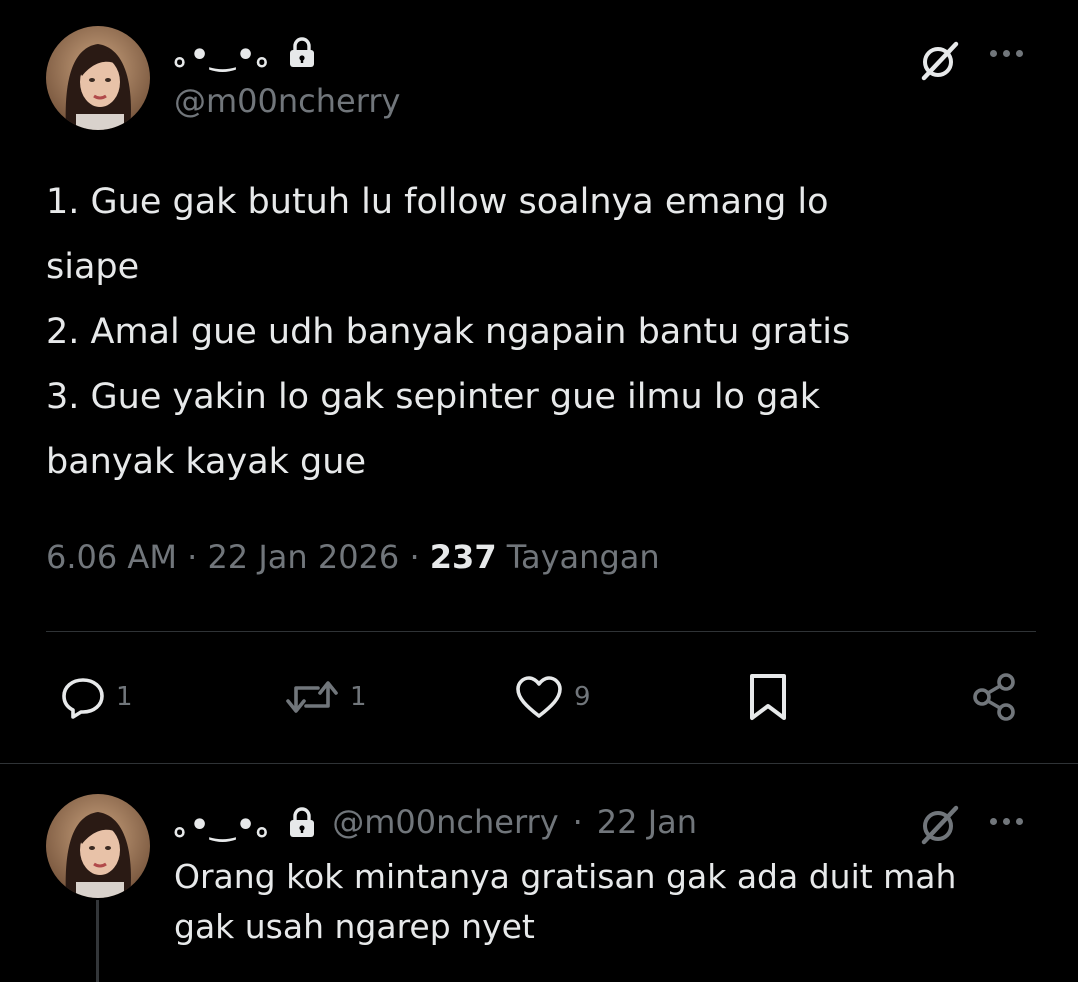 Image resolution: width=1078 pixels, height=982 pixels. I want to click on like-button: 9, so click(552, 697).